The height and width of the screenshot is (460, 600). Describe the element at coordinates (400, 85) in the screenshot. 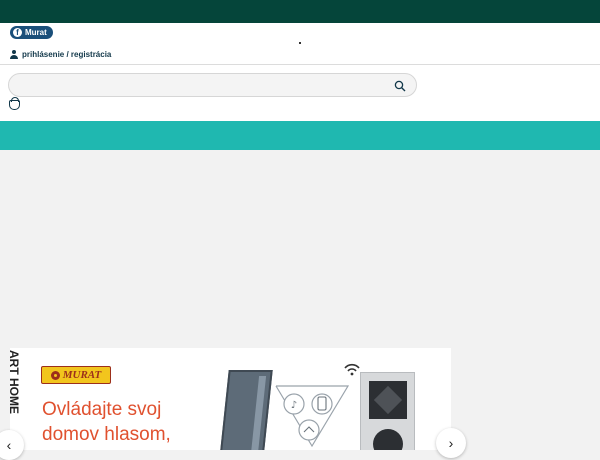

I see `search-icon` at that location.